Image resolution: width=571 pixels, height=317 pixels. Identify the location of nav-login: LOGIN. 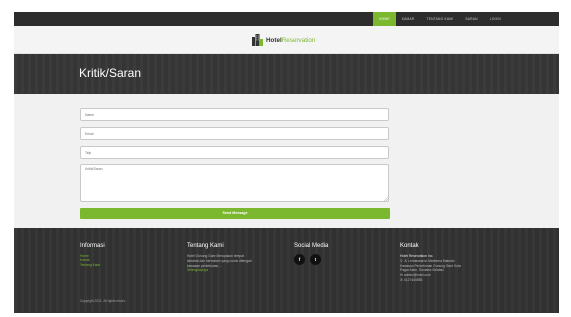
(495, 19).